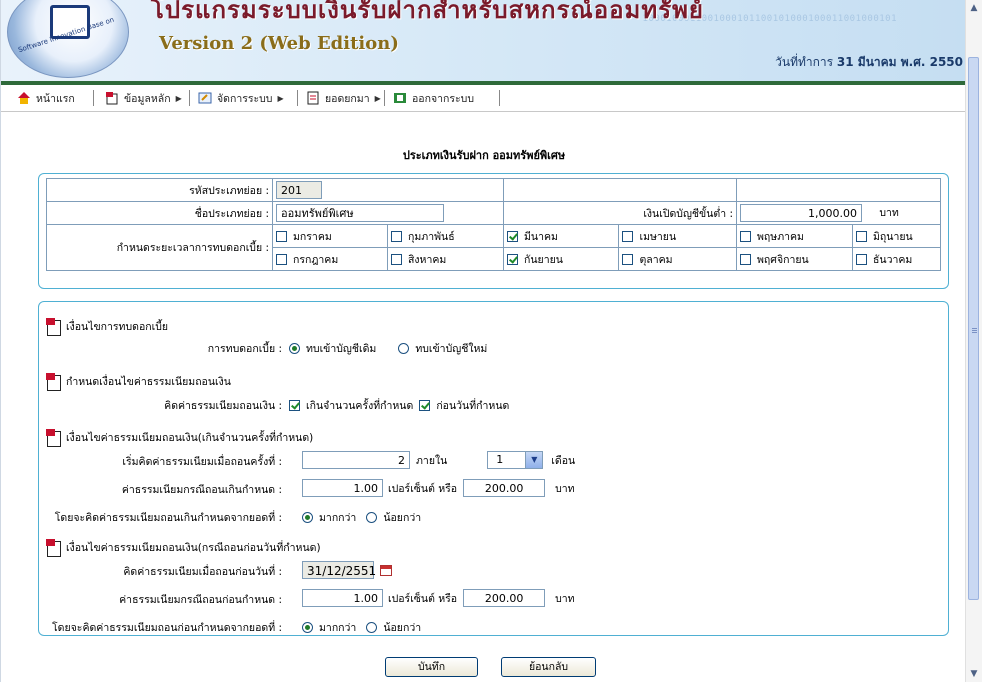  I want to click on code-input: 201, so click(299, 190).